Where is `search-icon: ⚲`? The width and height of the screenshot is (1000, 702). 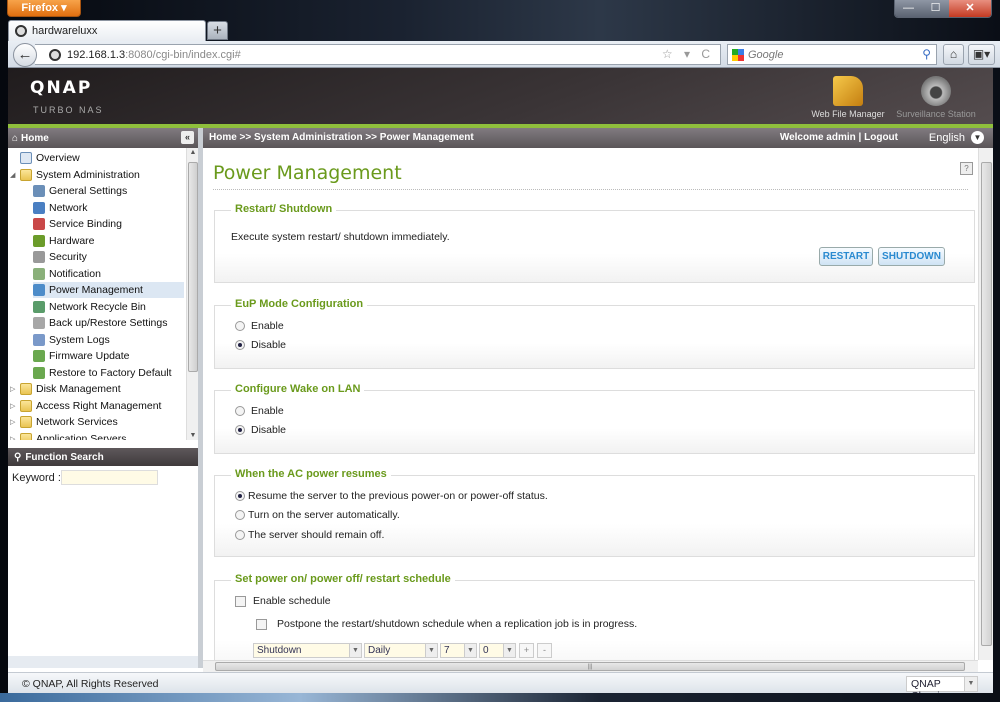
search-icon: ⚲ is located at coordinates (926, 54).